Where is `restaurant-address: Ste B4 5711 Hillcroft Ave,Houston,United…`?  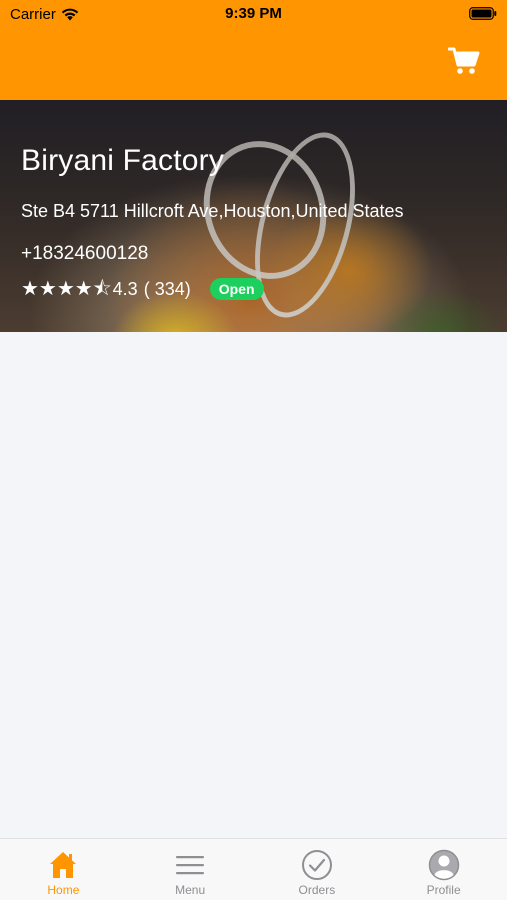
restaurant-address: Ste B4 5711 Hillcroft Ave,Houston,United… is located at coordinates (212, 211).